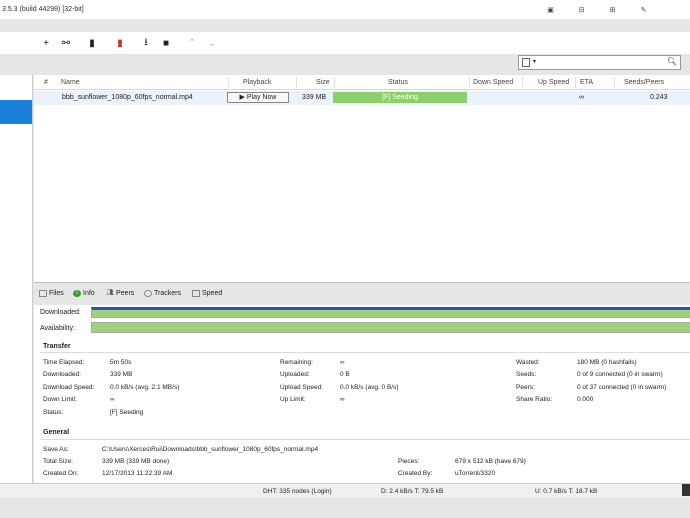 The image size is (690, 518). Describe the element at coordinates (16, 112) in the screenshot. I see `sidebar-selected-item` at that location.